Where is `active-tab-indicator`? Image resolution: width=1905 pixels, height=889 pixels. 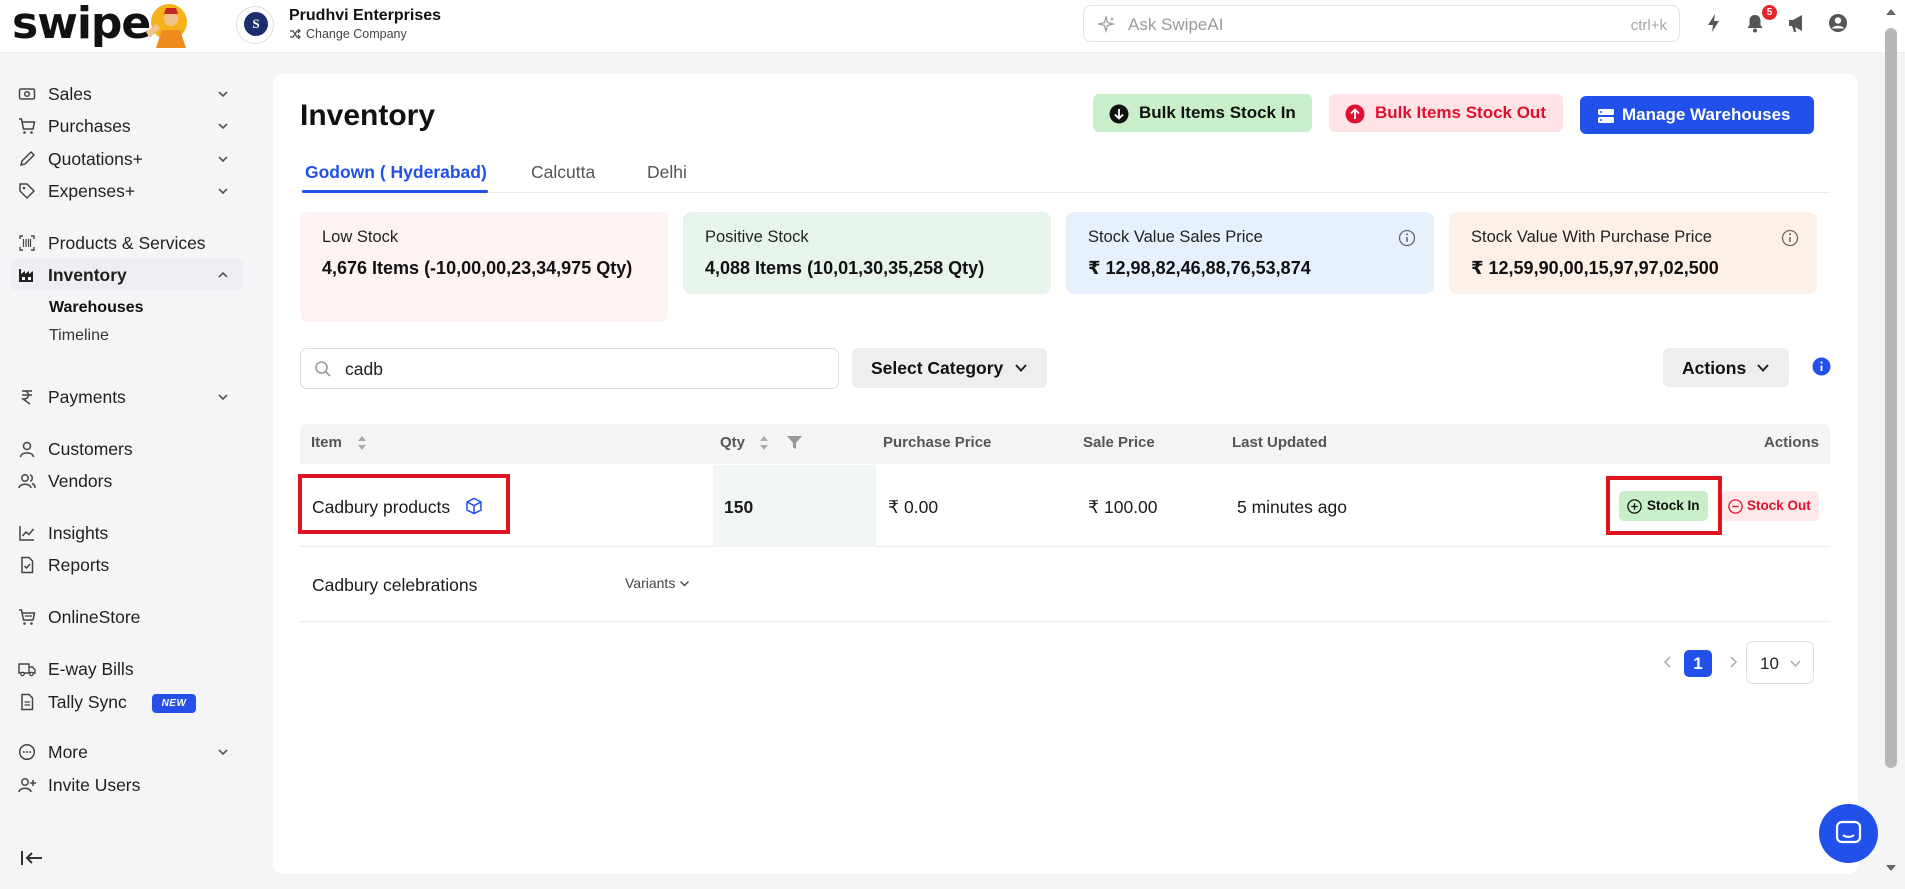
active-tab-indicator is located at coordinates (395, 191).